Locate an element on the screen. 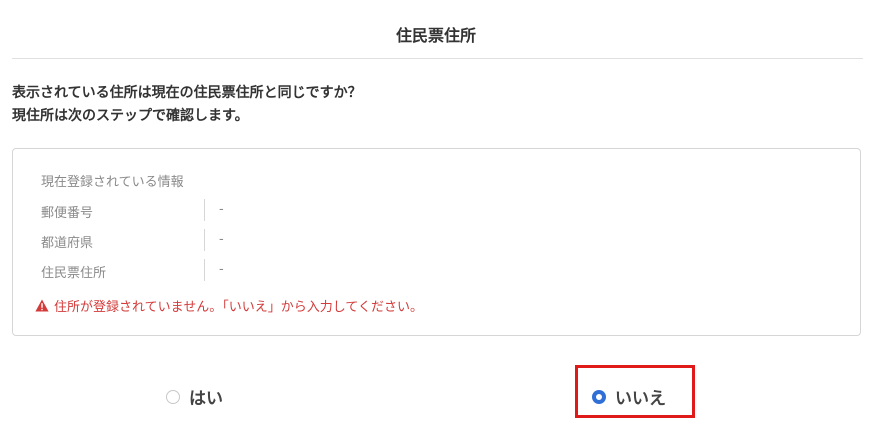 The width and height of the screenshot is (872, 424). selection-highlight-box is located at coordinates (635, 391).